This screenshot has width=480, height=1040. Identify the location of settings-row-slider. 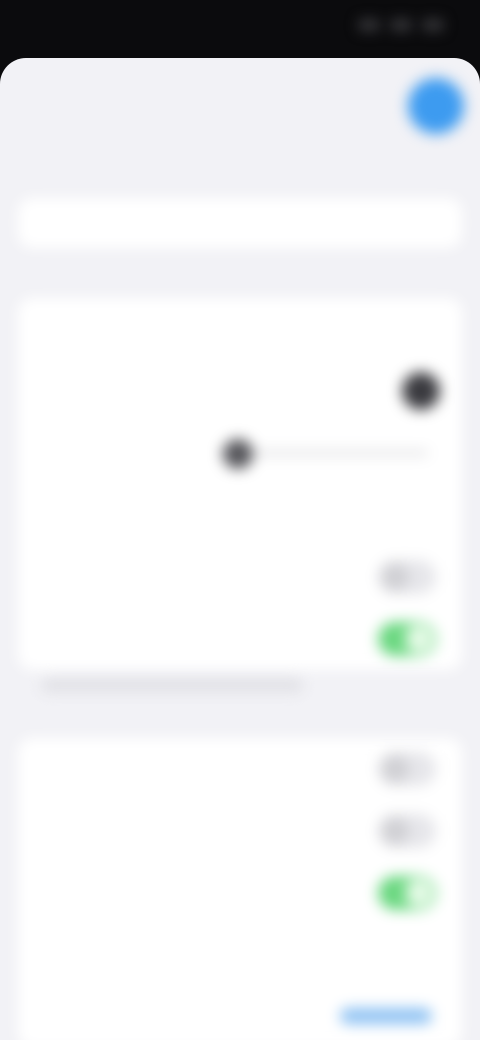
(240, 453).